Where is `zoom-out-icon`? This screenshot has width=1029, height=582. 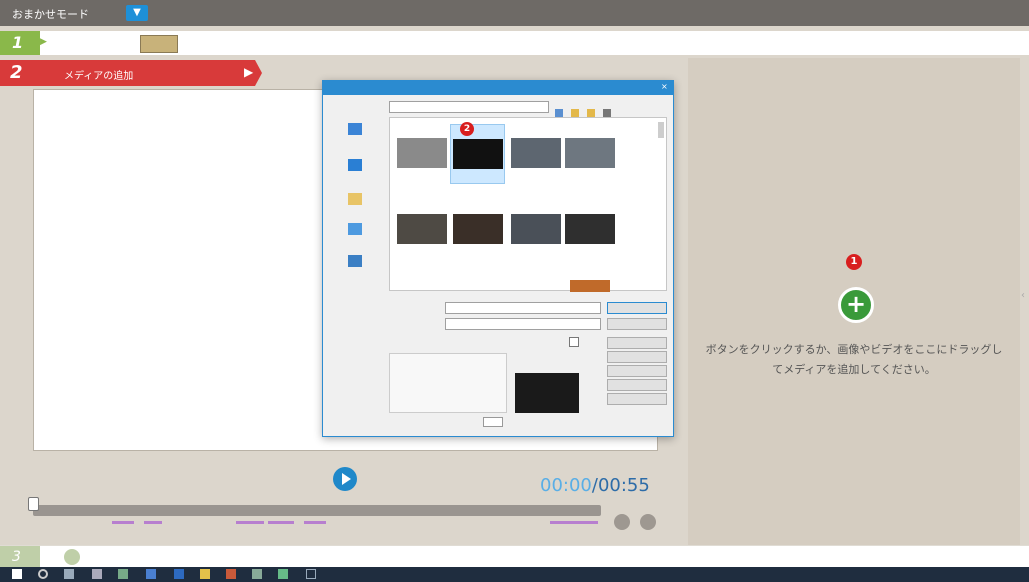
zoom-out-icon is located at coordinates (622, 522).